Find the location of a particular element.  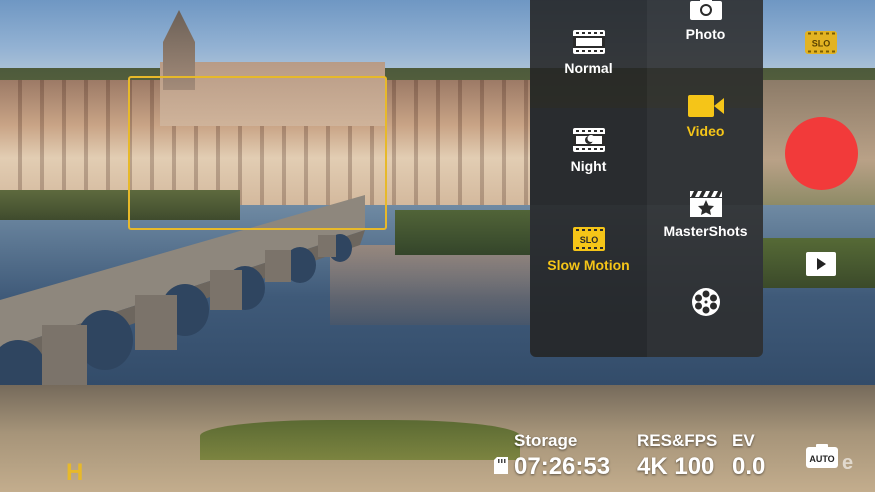

mode-photo: Photo is located at coordinates (705, 21).